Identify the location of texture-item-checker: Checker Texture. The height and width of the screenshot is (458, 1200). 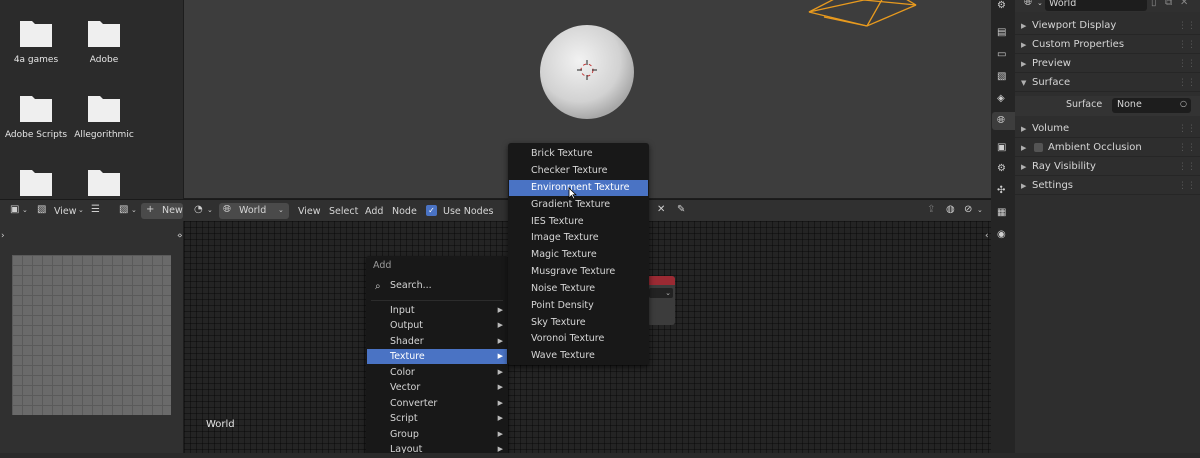
(578, 171).